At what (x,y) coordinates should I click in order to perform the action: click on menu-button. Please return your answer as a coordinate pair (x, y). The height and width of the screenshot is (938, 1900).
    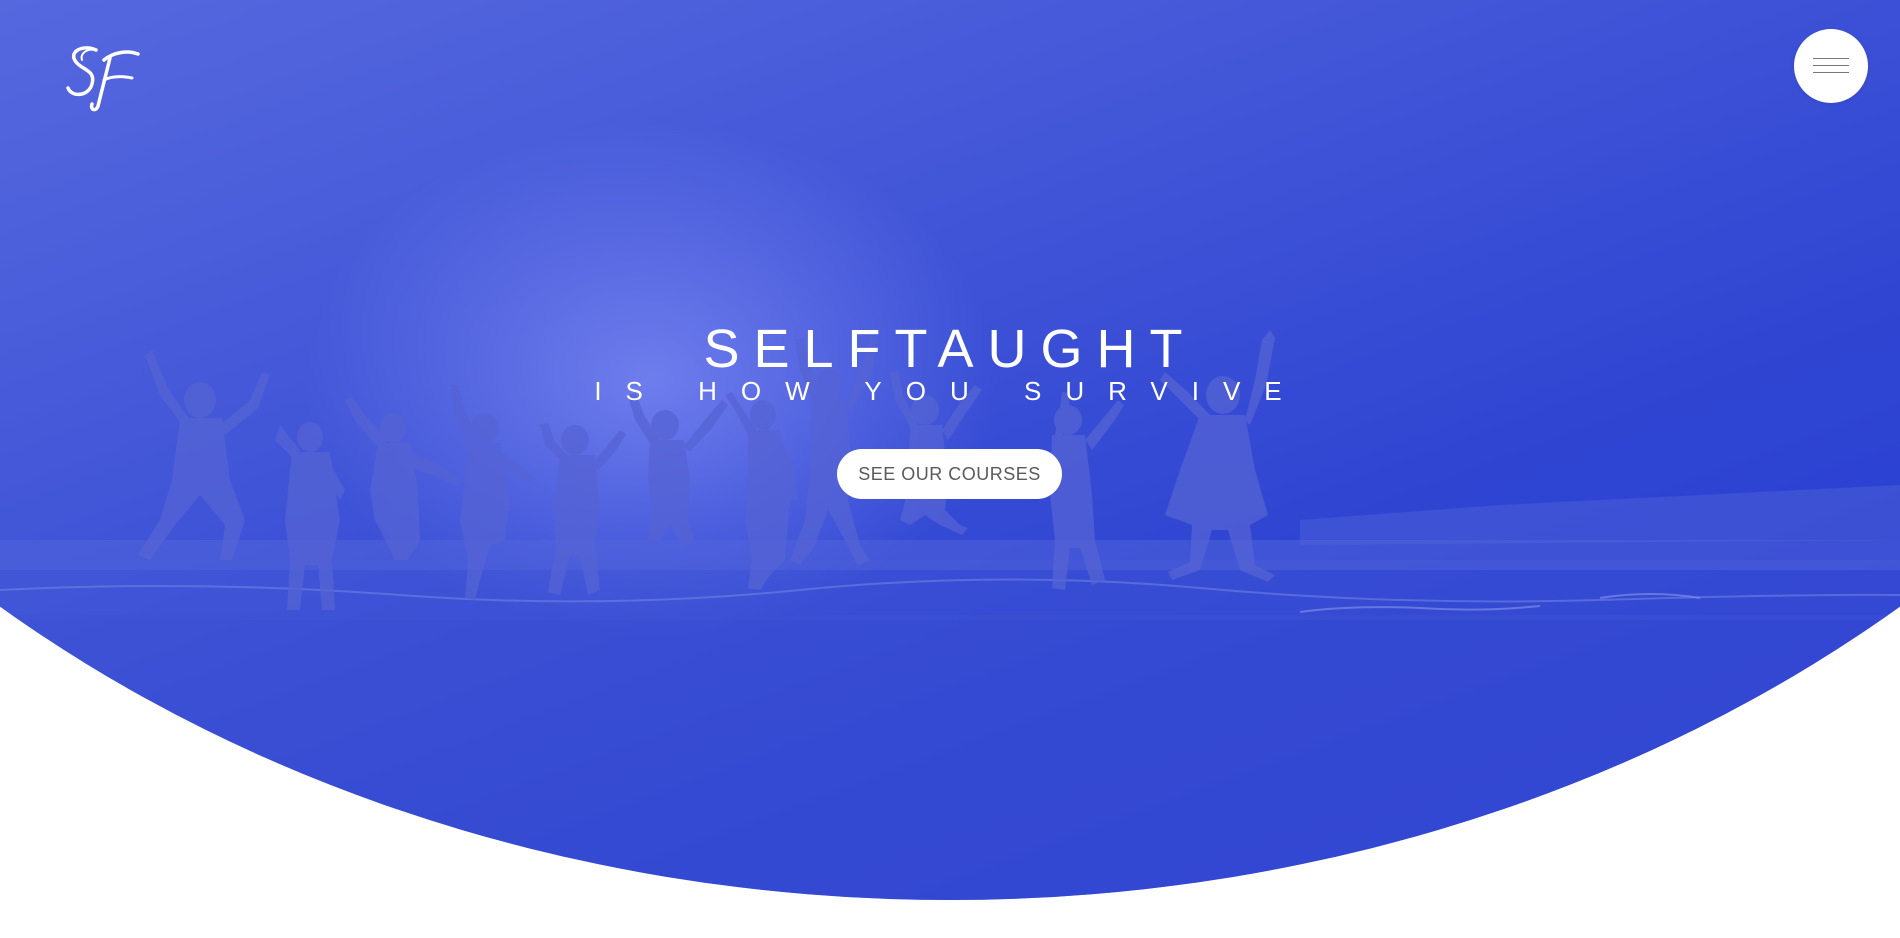
    Looking at the image, I should click on (1831, 66).